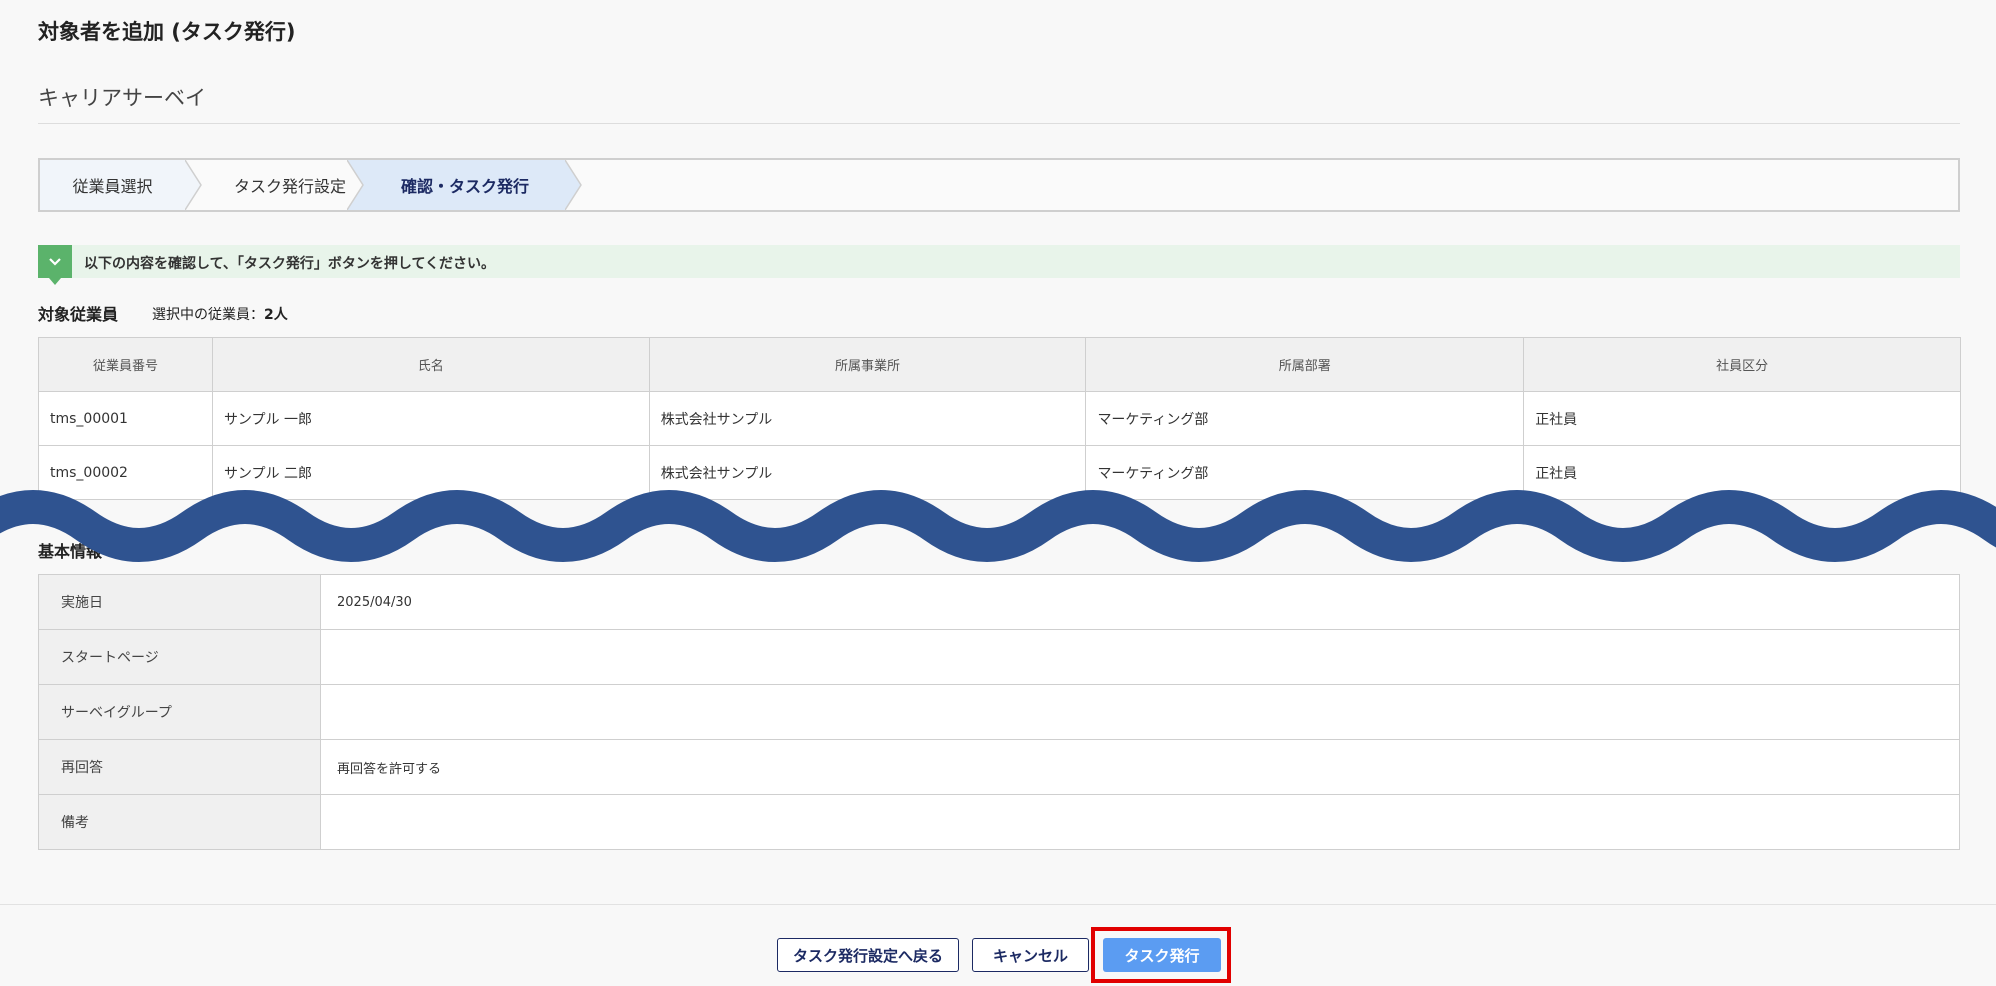  I want to click on table-cell: tms_00001, so click(125, 418).